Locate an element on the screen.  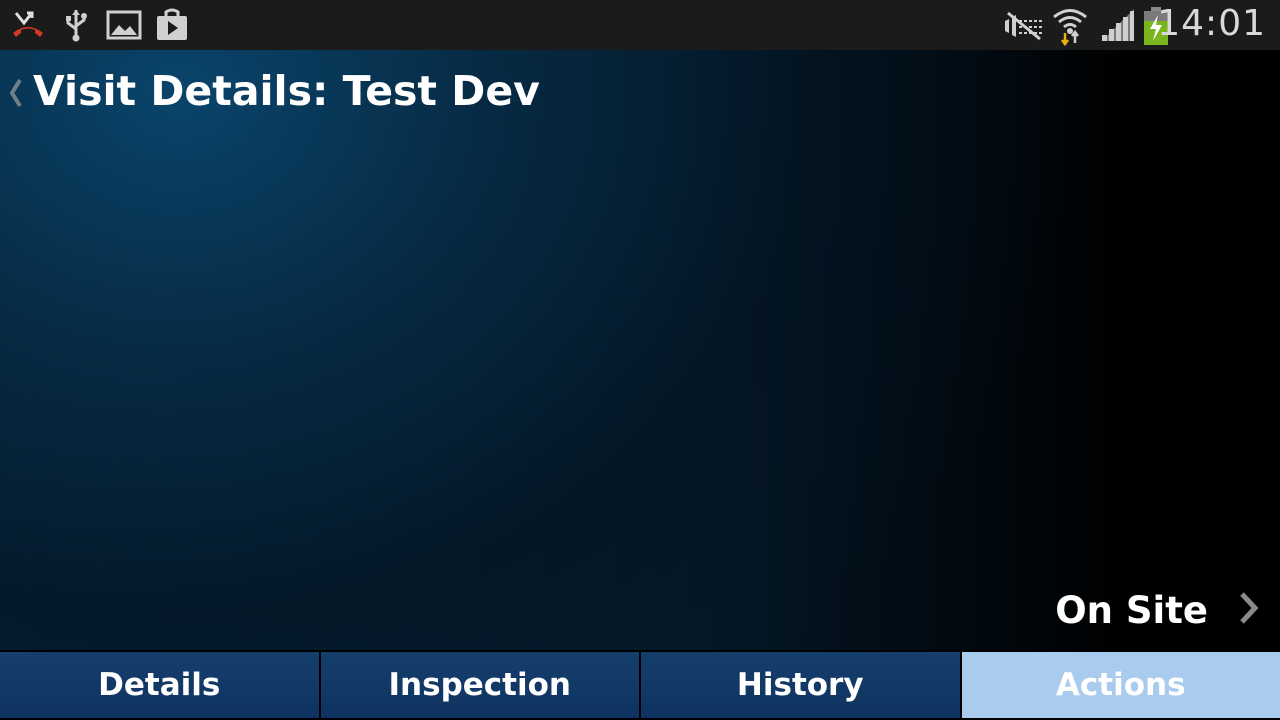
status-link-label: On Site is located at coordinates (1131, 610).